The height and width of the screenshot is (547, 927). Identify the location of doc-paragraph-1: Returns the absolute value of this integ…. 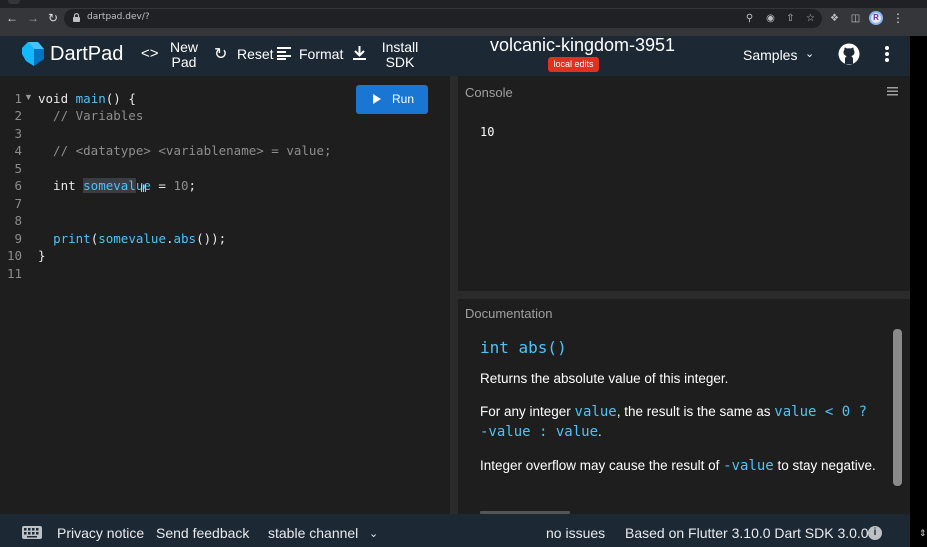
(604, 378).